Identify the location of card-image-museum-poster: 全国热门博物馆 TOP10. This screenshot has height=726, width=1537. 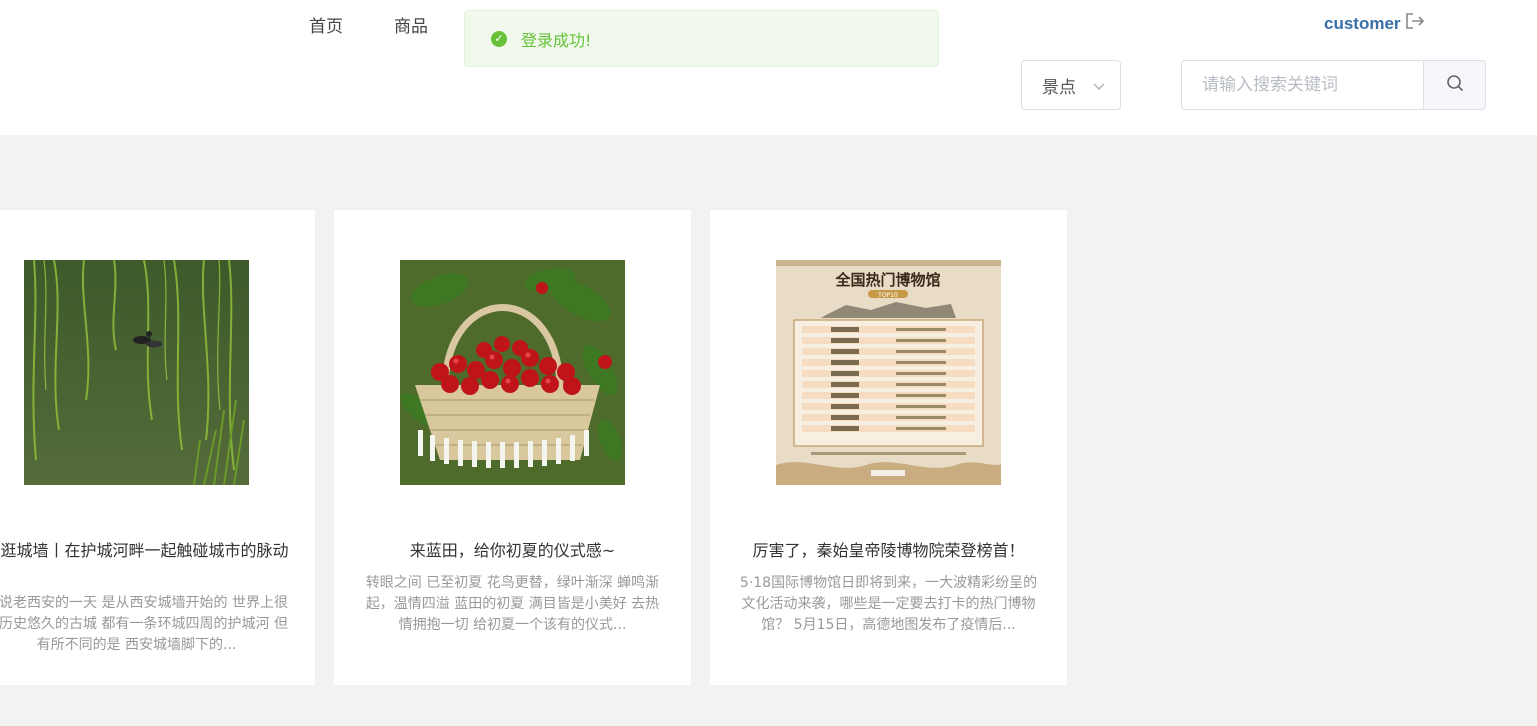
(888, 372).